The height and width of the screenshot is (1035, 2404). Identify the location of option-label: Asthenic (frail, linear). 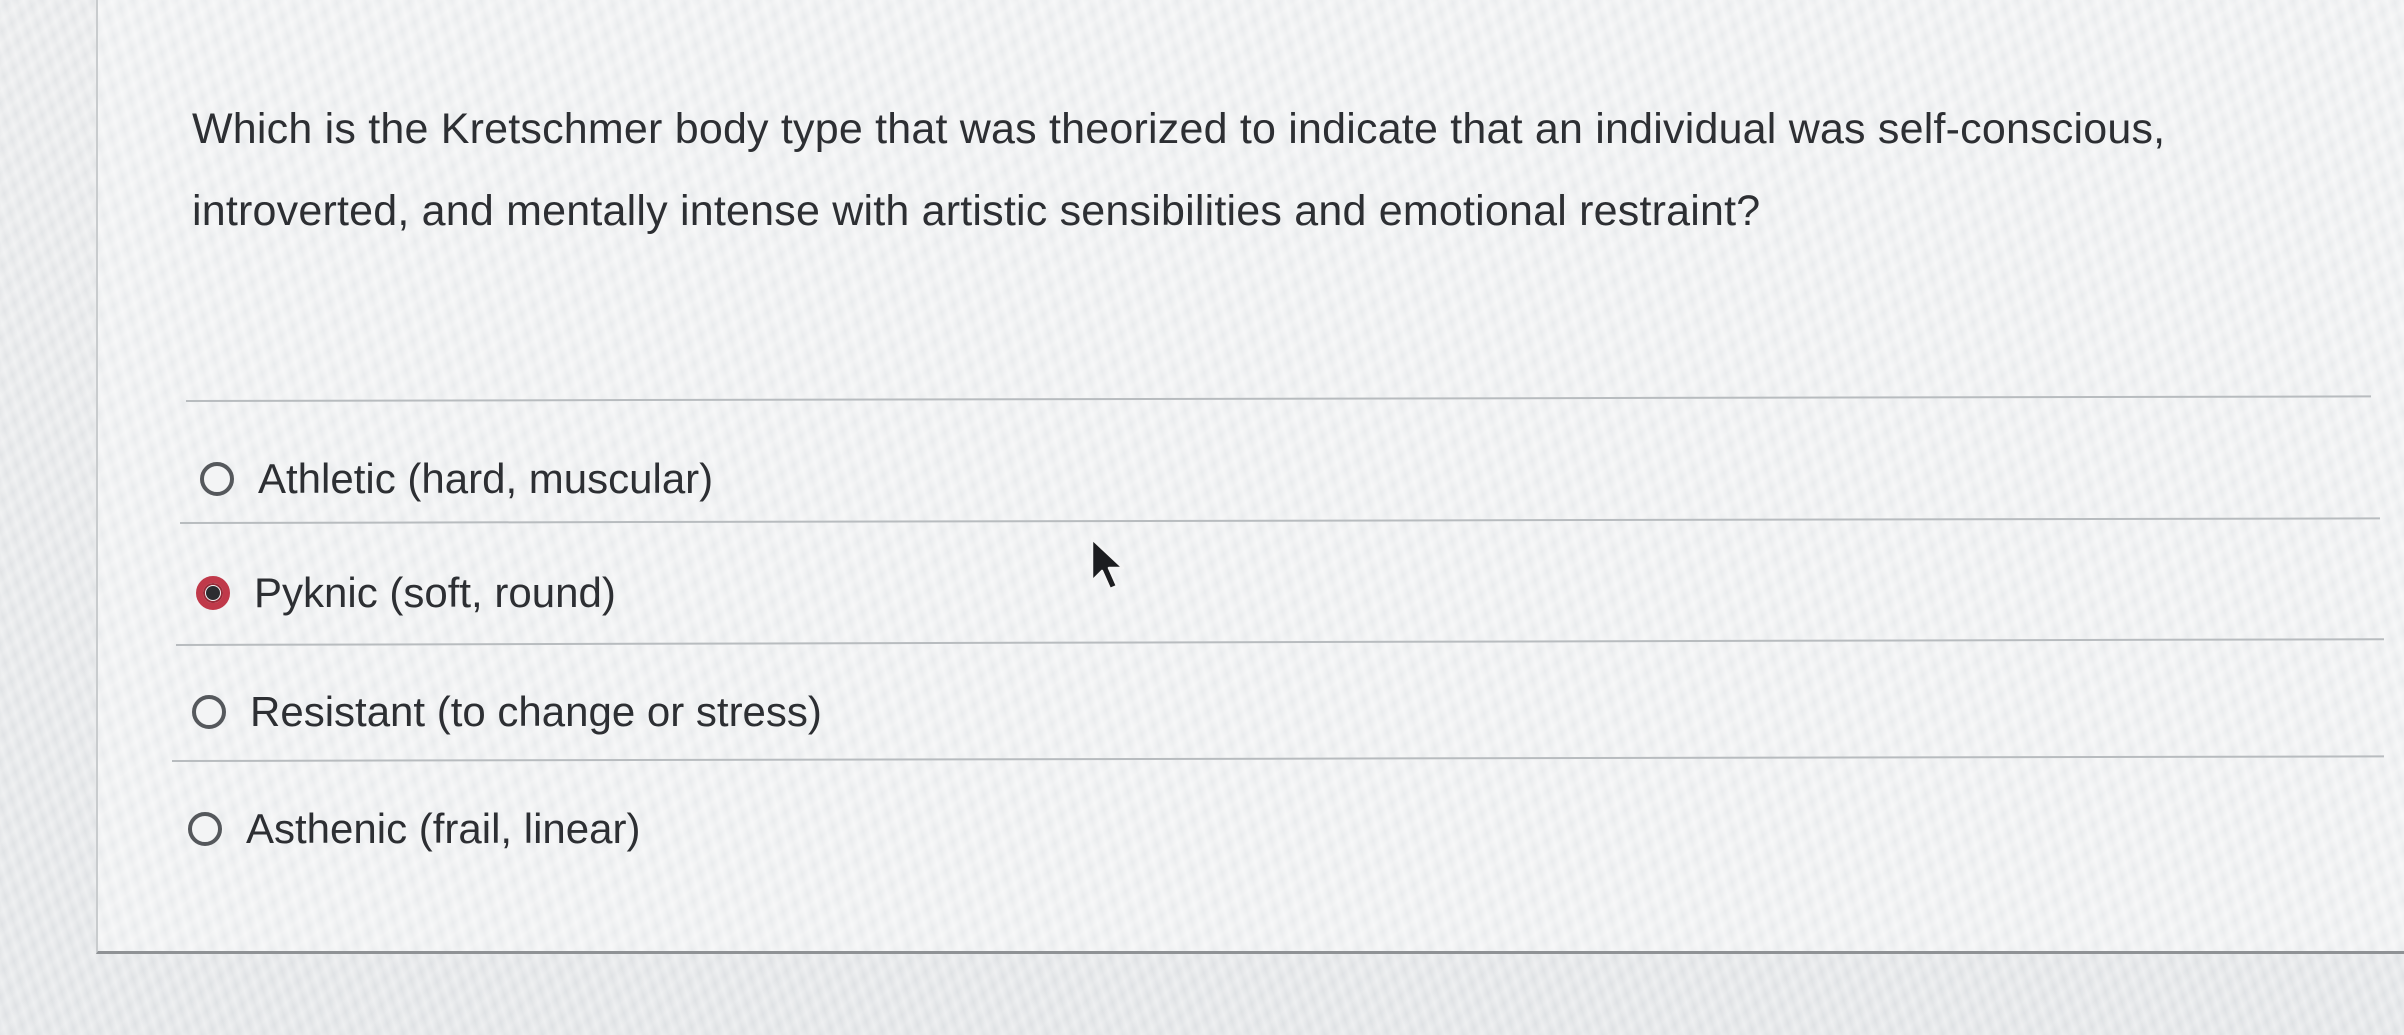
(443, 828).